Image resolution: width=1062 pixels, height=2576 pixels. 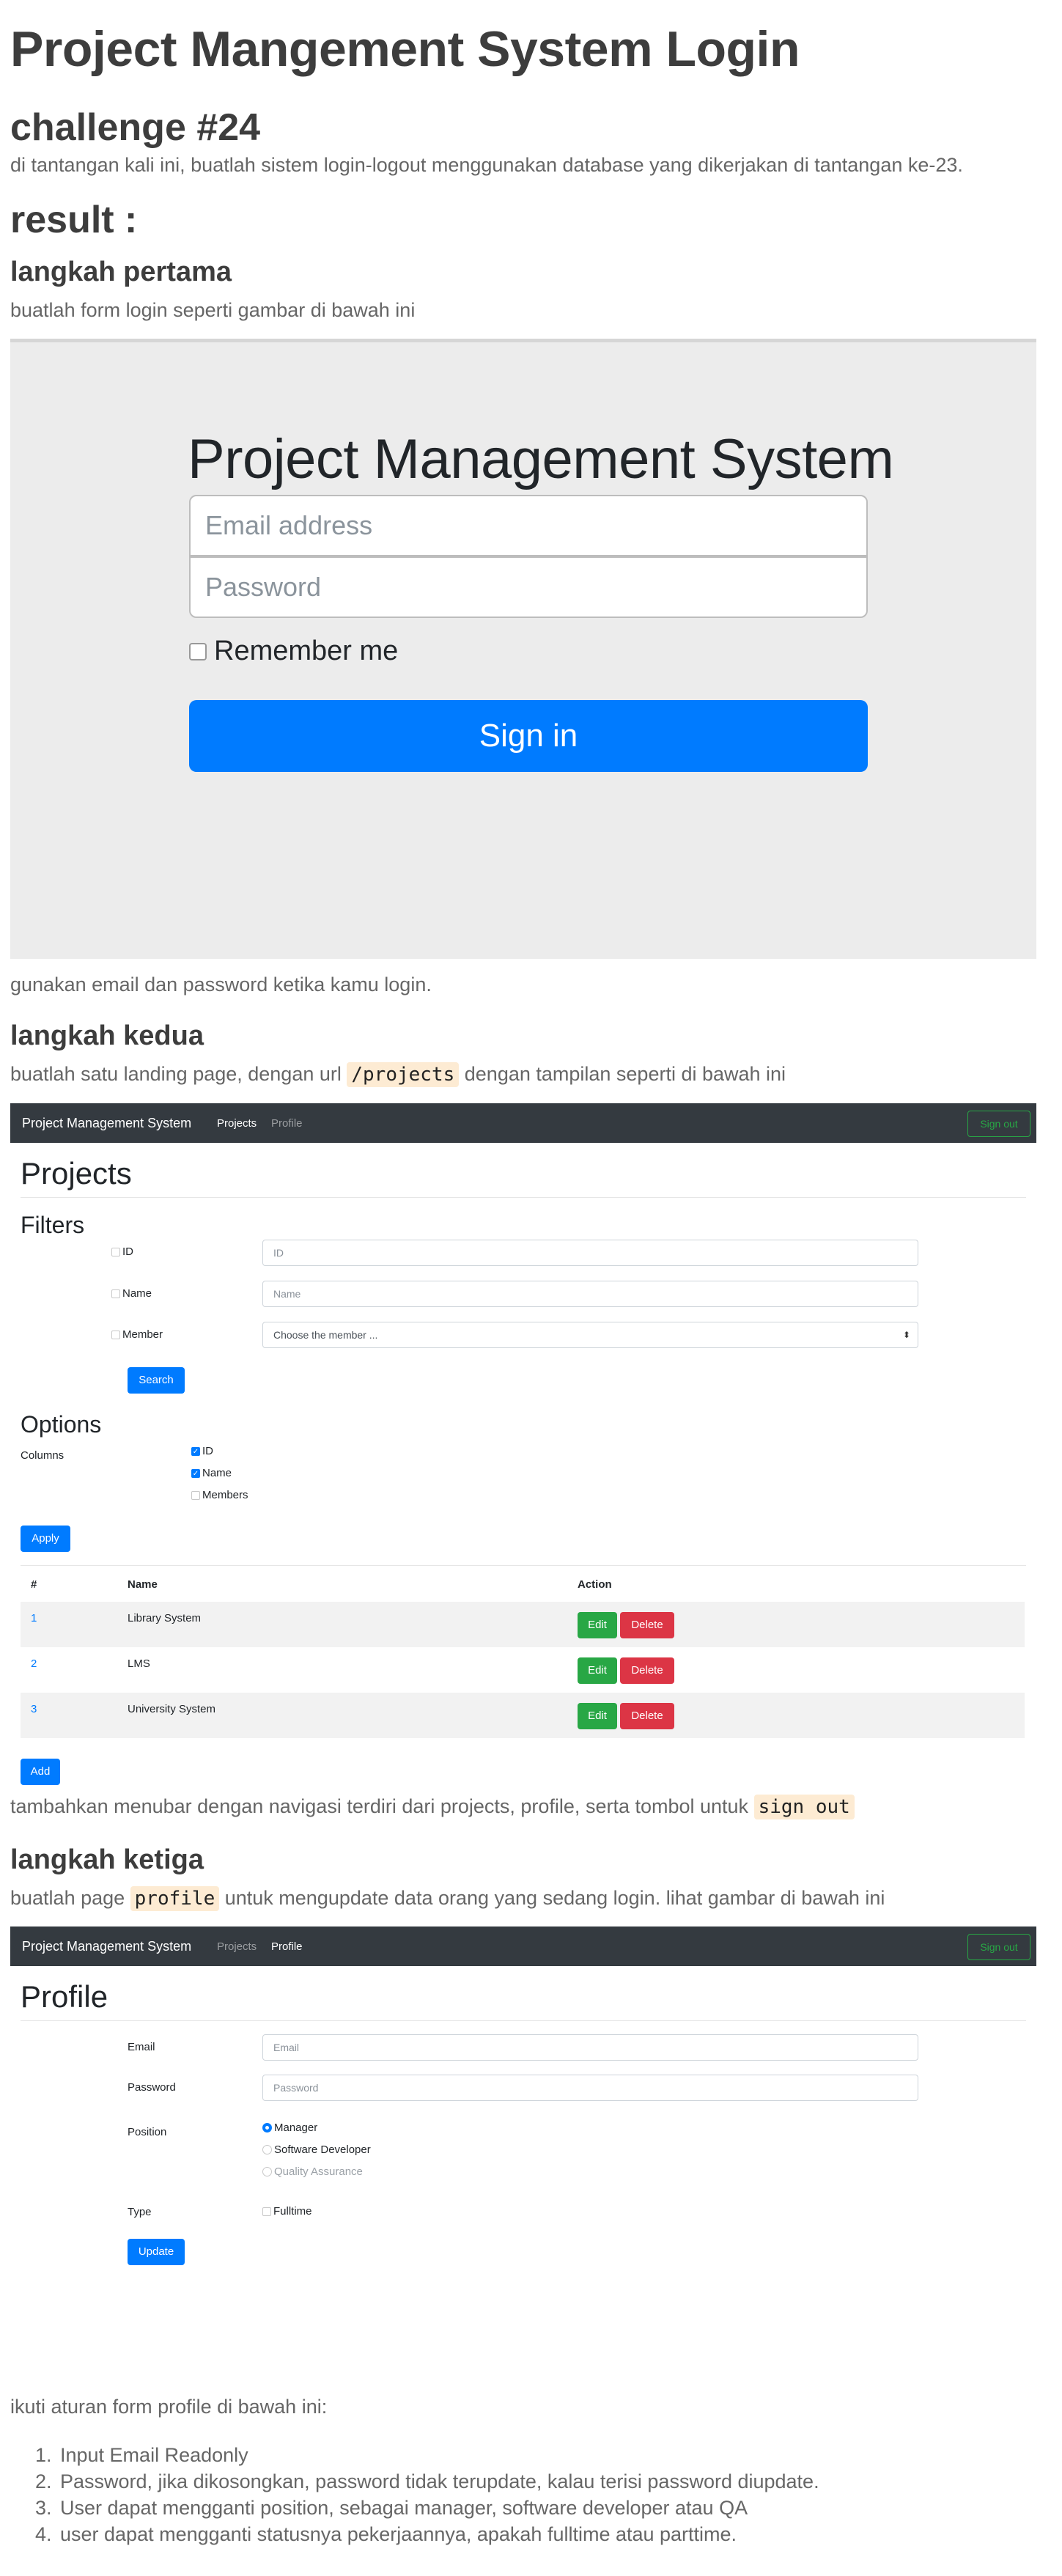 What do you see at coordinates (107, 1860) in the screenshot?
I see `step3-heading: langkah ketiga` at bounding box center [107, 1860].